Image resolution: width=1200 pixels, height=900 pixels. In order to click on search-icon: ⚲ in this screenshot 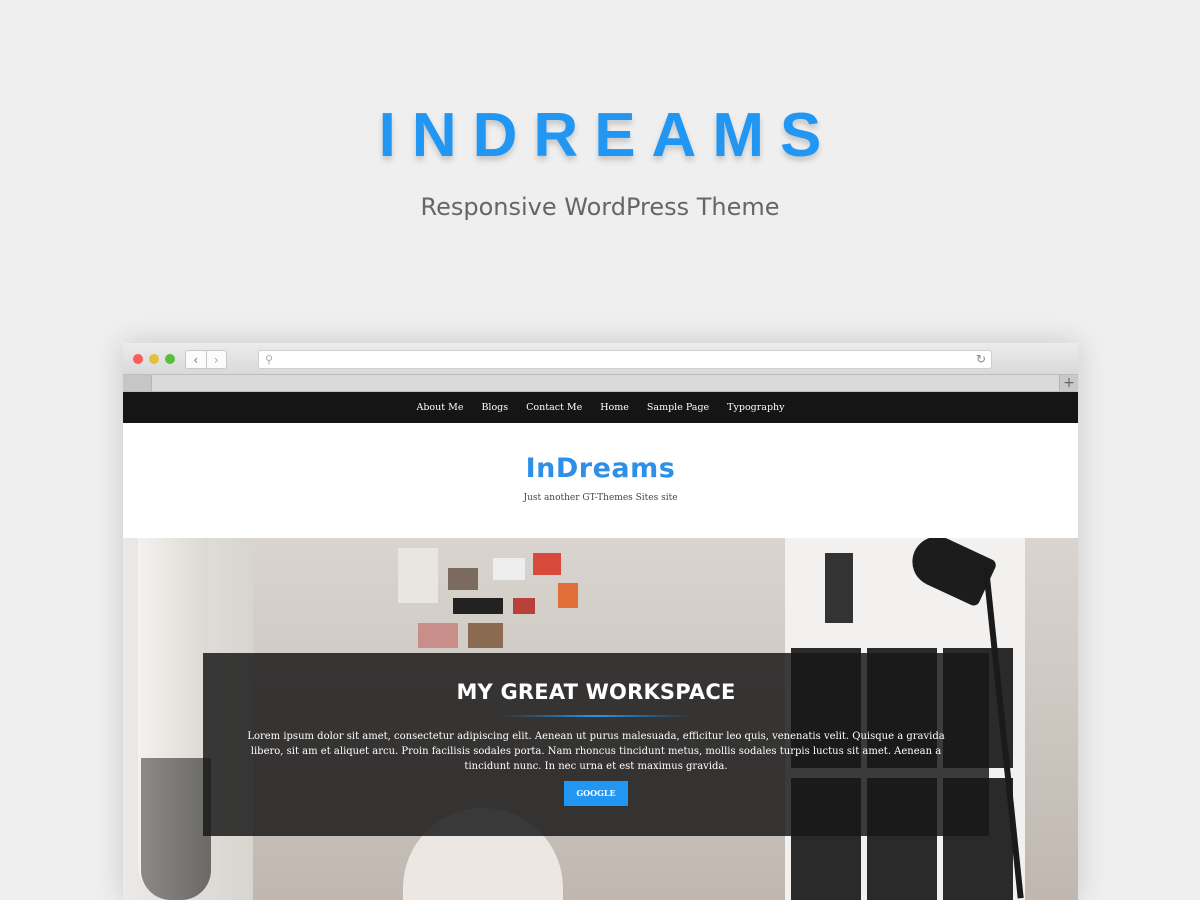, I will do `click(269, 359)`.